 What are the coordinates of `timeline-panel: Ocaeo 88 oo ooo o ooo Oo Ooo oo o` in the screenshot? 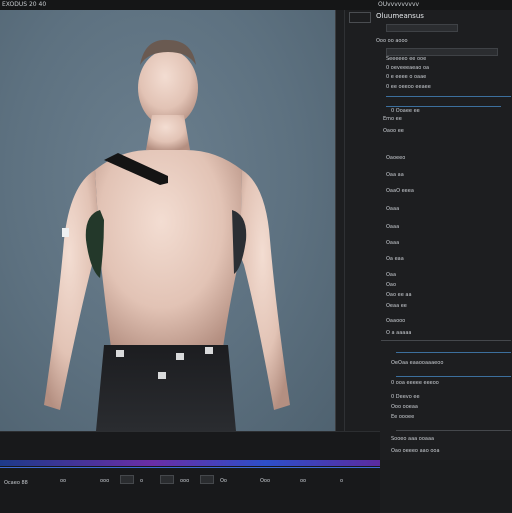 It's located at (190, 472).